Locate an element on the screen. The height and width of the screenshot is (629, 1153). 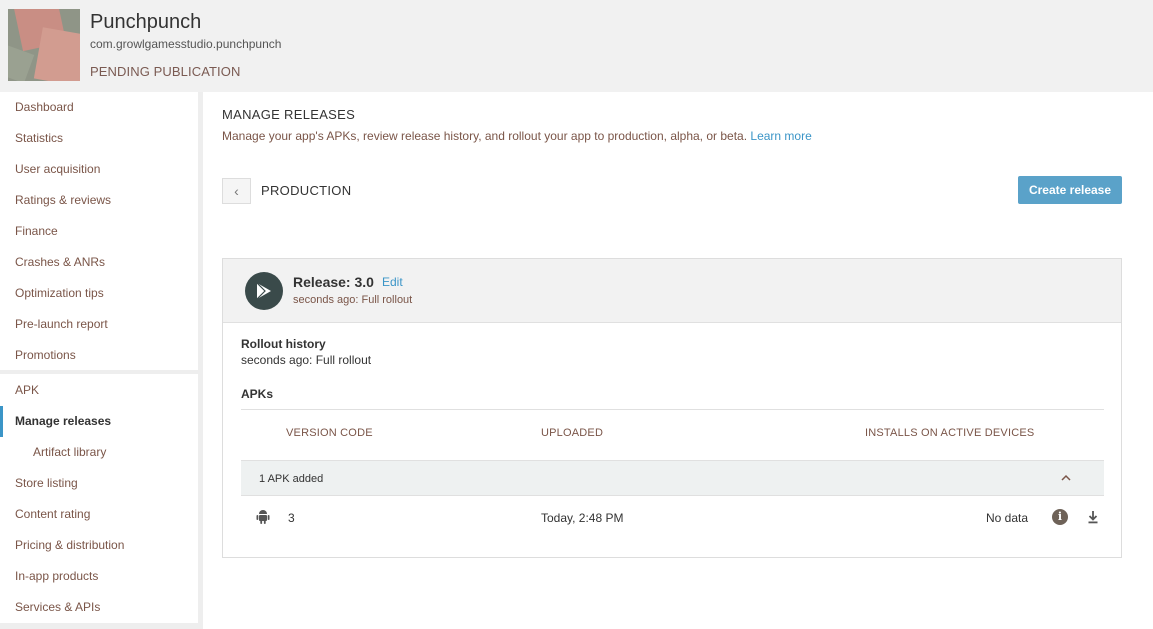
sidebar-item-pricing-distribution: Pricing & distribution is located at coordinates (99, 545).